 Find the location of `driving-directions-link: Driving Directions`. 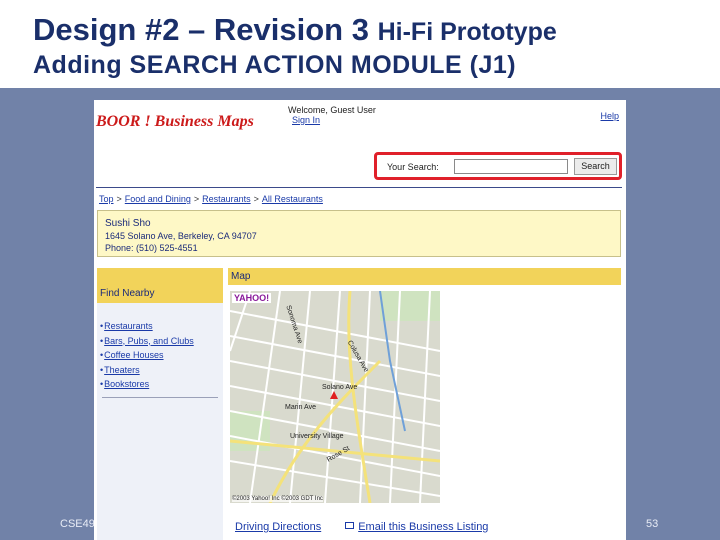

driving-directions-link: Driving Directions is located at coordinates (278, 527).